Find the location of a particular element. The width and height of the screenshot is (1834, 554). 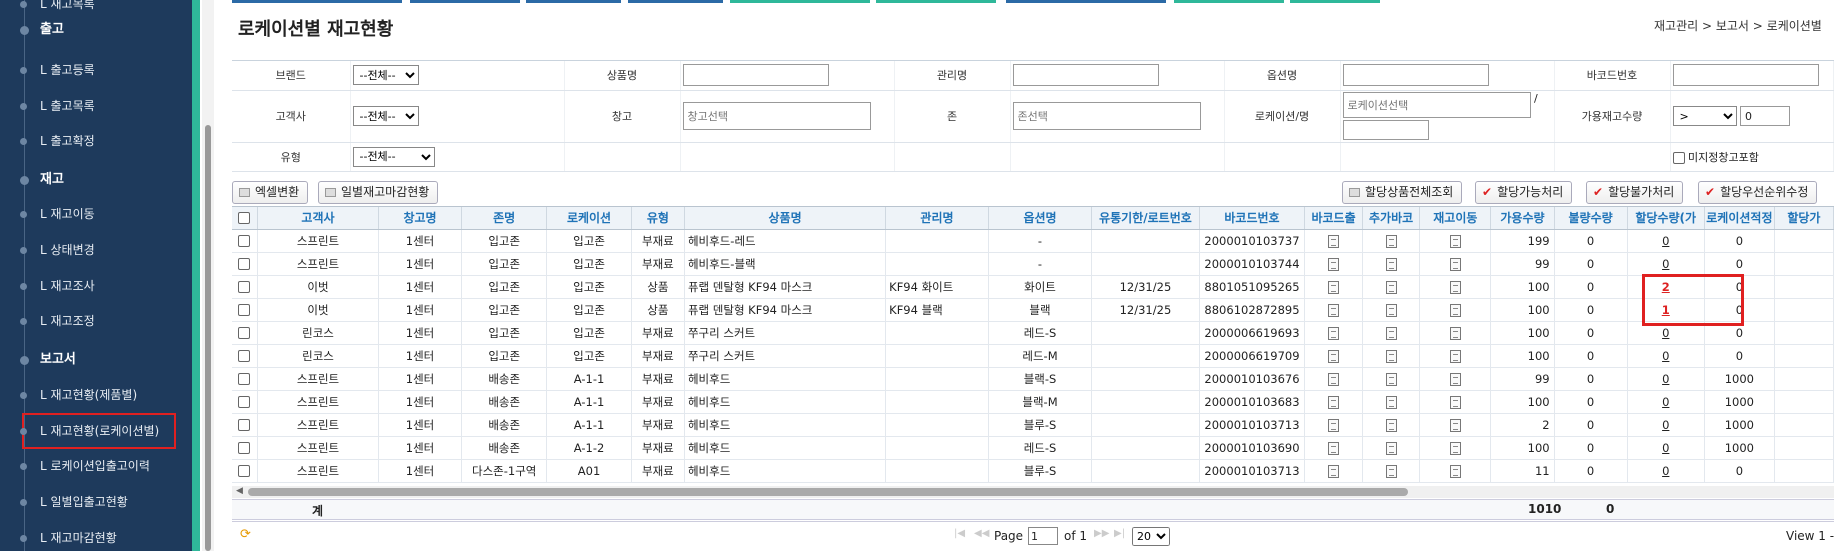

col-header: 재고이동 is located at coordinates (1455, 218).